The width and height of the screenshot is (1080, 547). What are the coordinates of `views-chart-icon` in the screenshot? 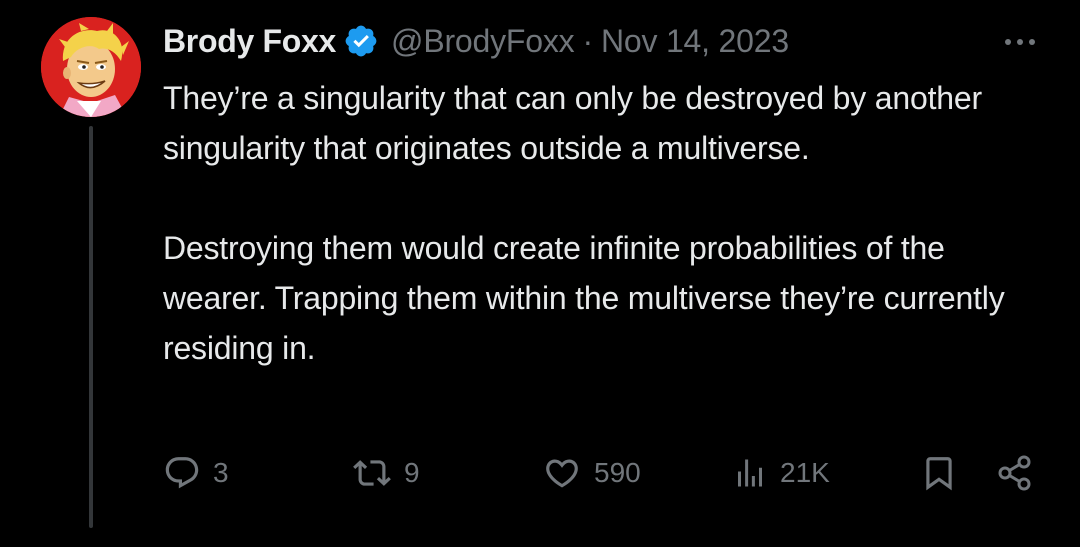 It's located at (750, 473).